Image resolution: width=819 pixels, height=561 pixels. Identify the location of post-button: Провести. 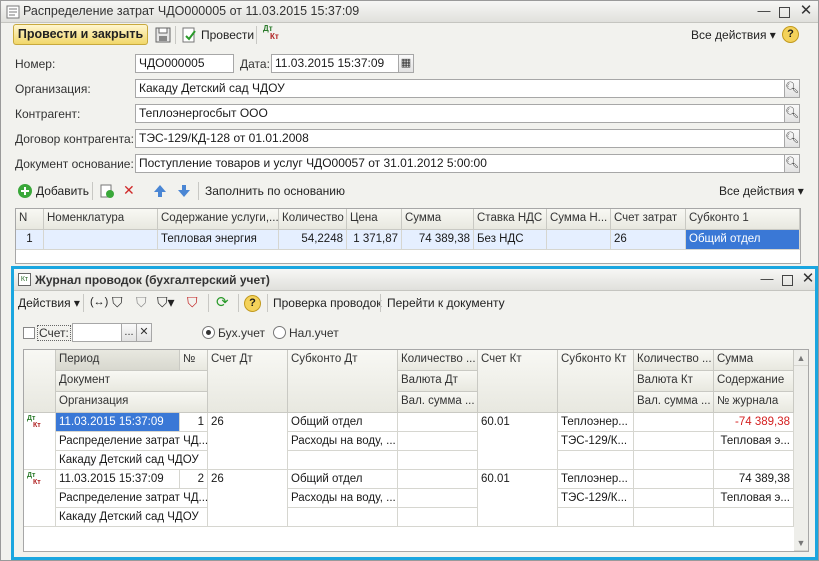
(227, 35).